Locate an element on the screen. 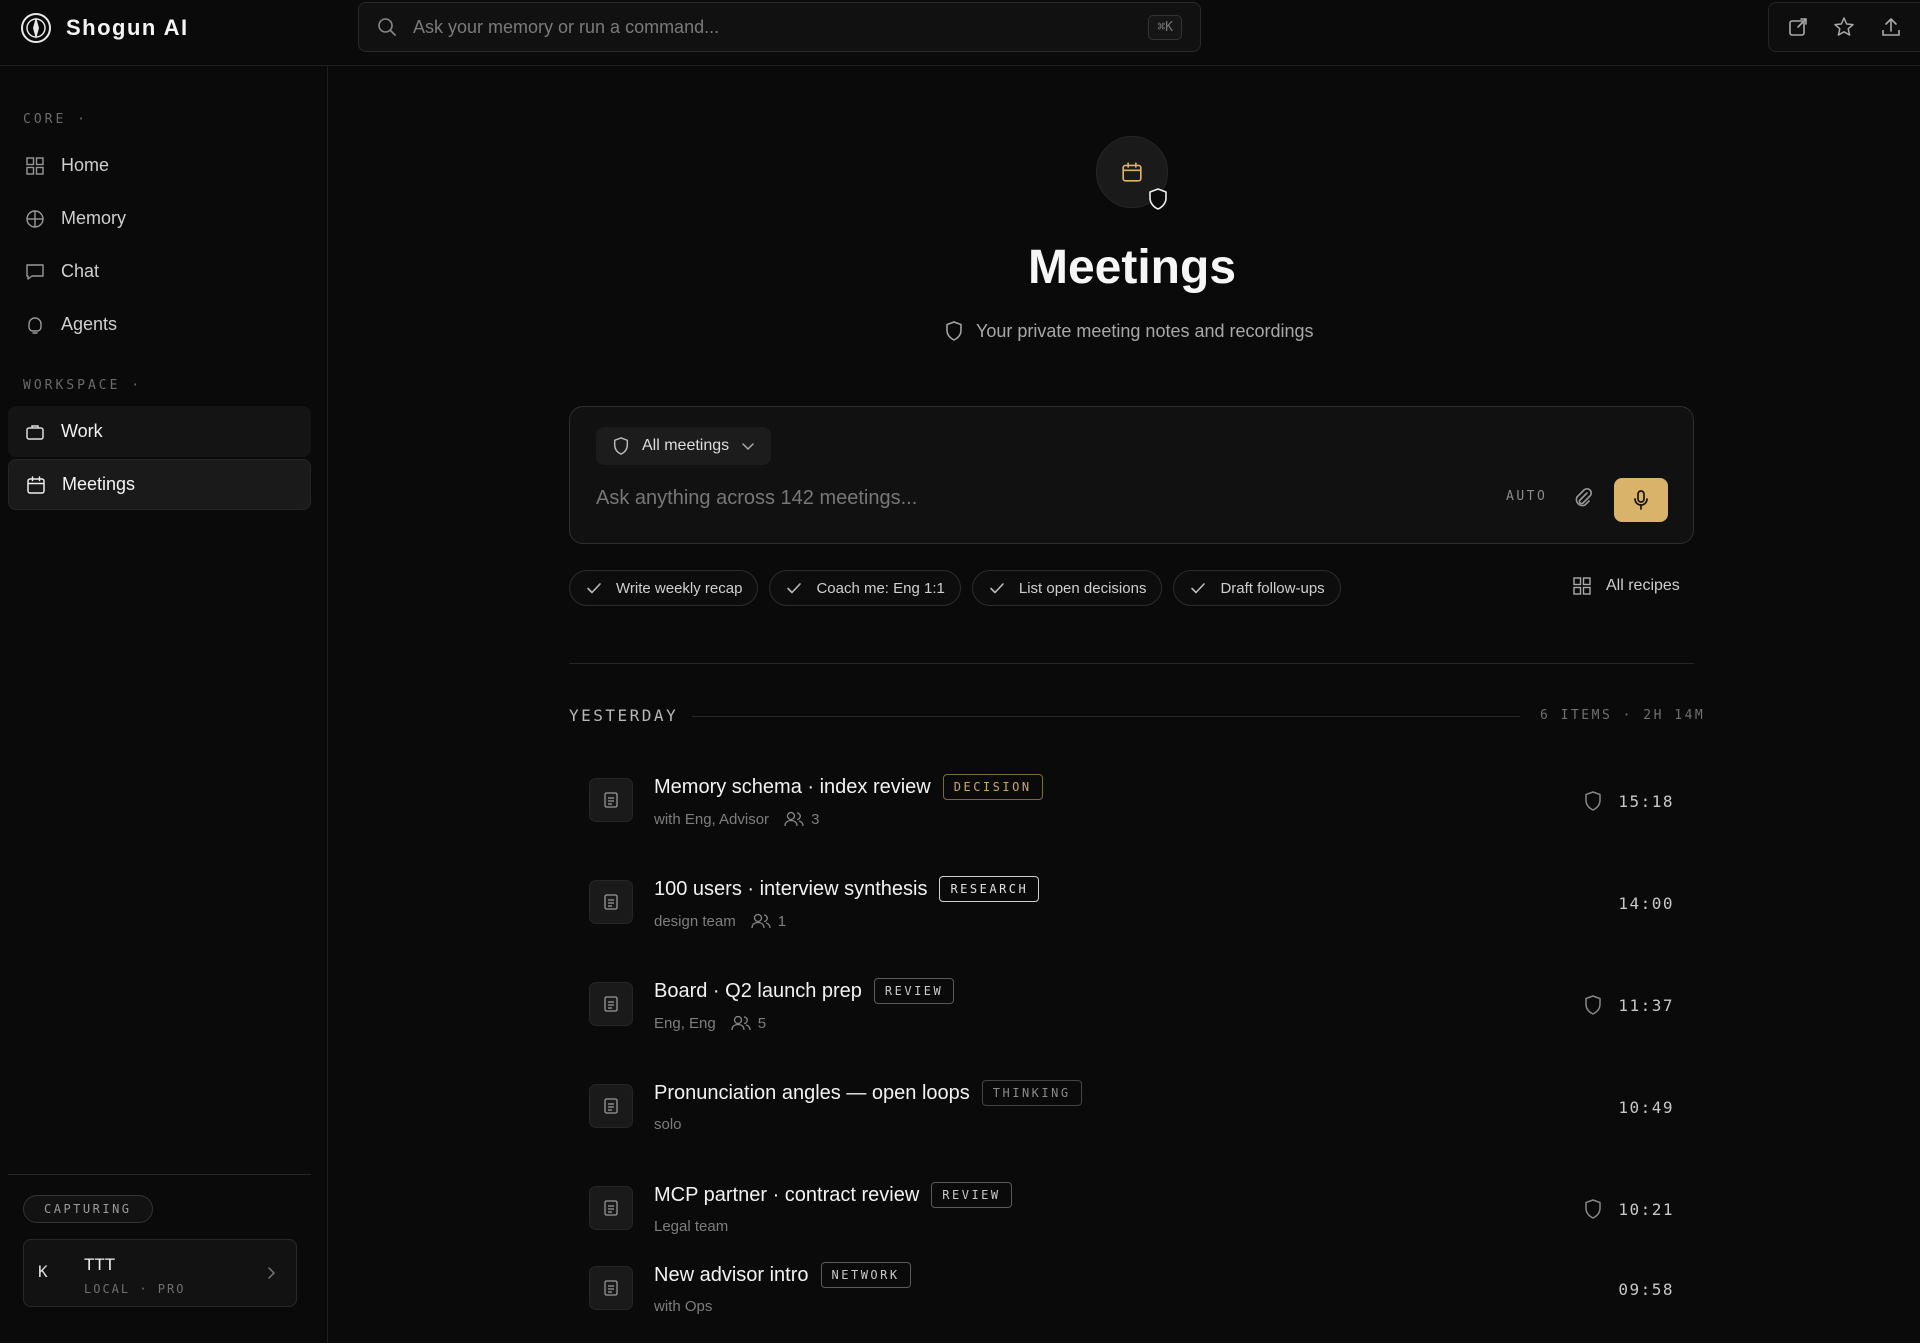 The image size is (1920, 1343). voice-record-button is located at coordinates (1641, 500).